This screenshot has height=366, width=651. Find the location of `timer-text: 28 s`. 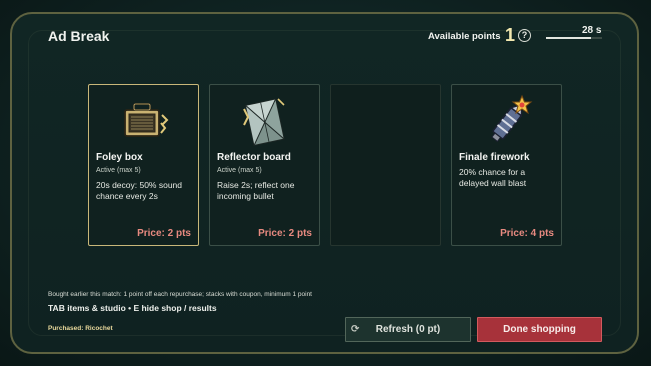

timer-text: 28 s is located at coordinates (592, 30).